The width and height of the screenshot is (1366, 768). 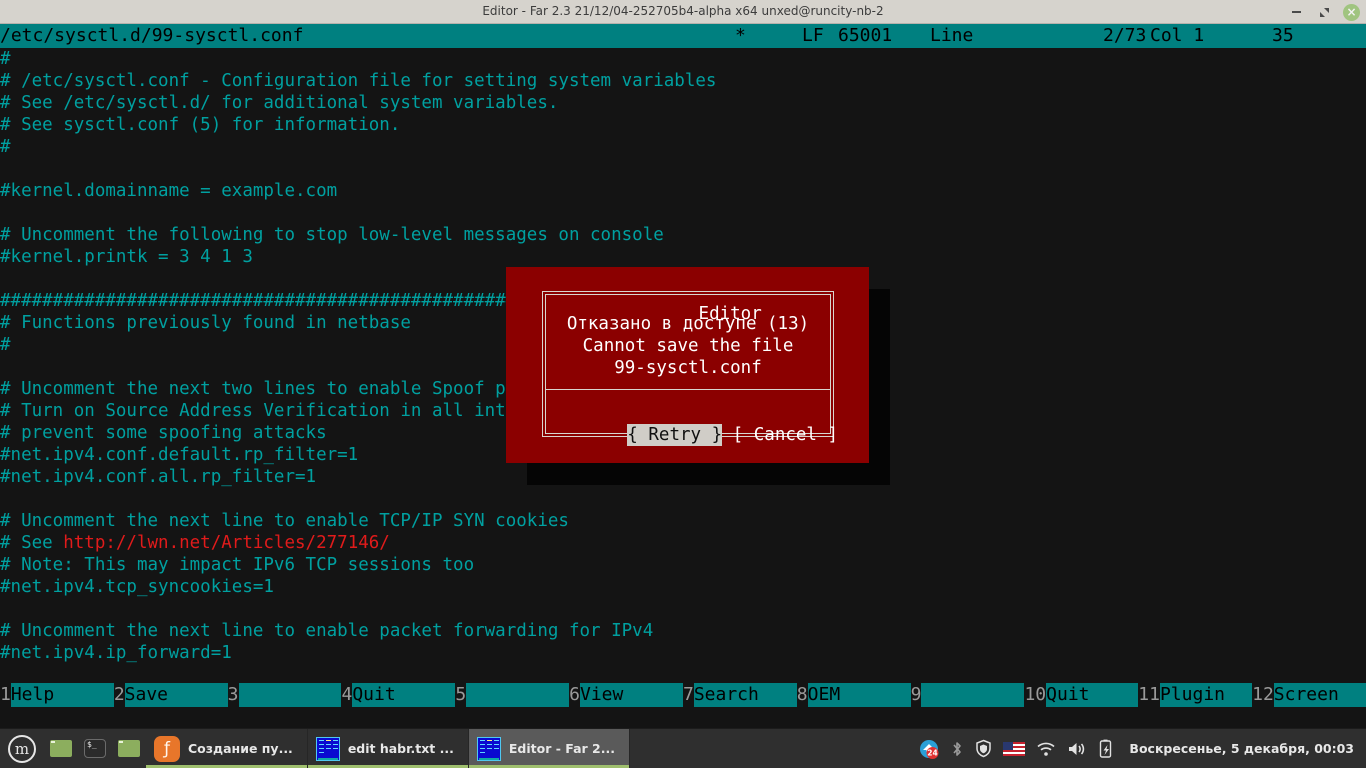 I want to click on editor-line: # See sysctl.conf (5) for information., so click(x=200, y=125).